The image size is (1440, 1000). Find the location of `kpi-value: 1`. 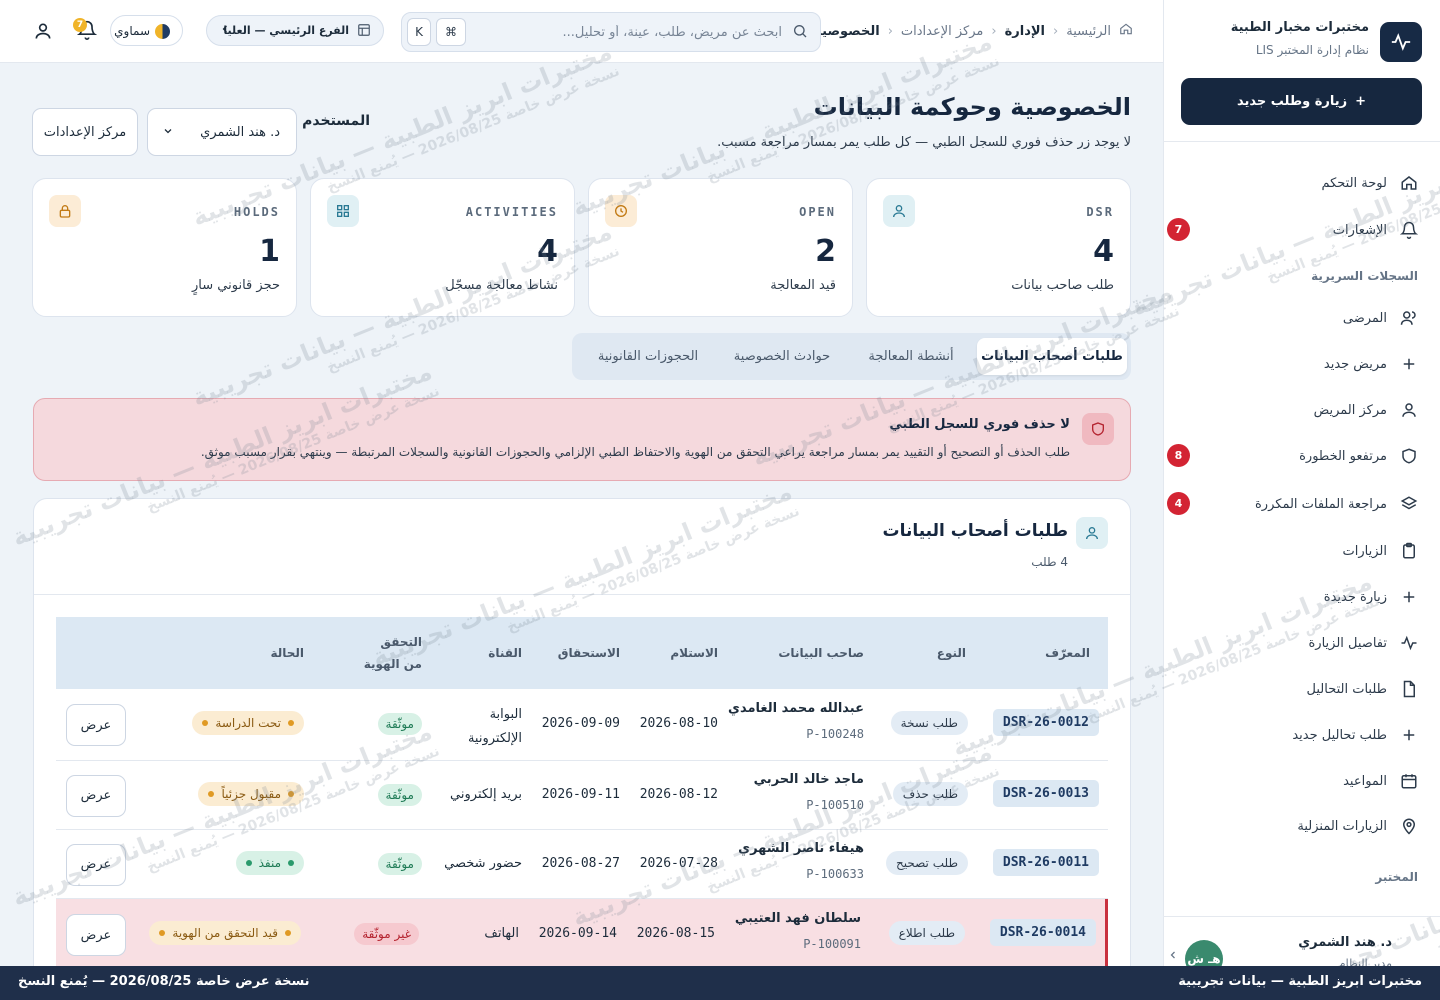

kpi-value: 1 is located at coordinates (269, 251).